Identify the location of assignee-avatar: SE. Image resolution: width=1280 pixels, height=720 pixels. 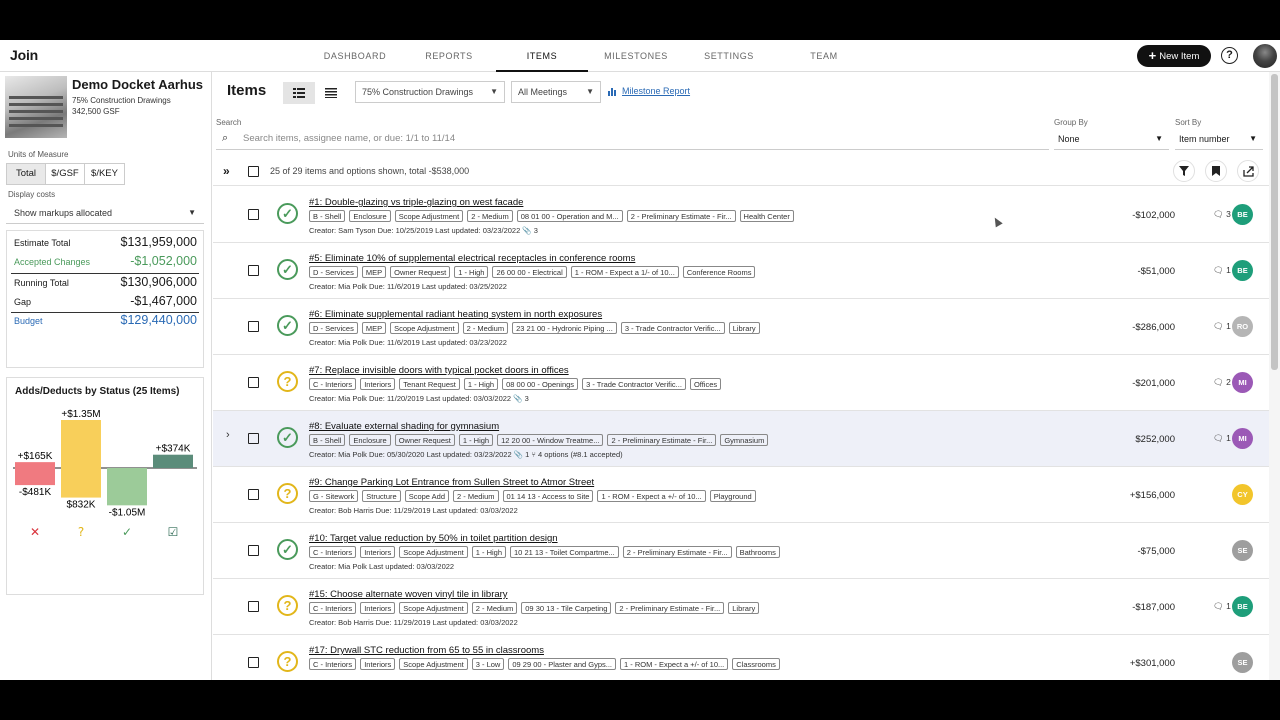
(1242, 662).